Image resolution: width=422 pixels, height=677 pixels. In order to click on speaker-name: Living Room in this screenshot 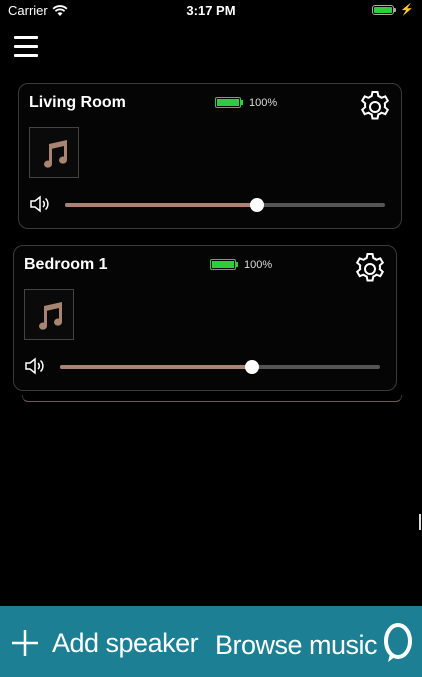, I will do `click(77, 102)`.